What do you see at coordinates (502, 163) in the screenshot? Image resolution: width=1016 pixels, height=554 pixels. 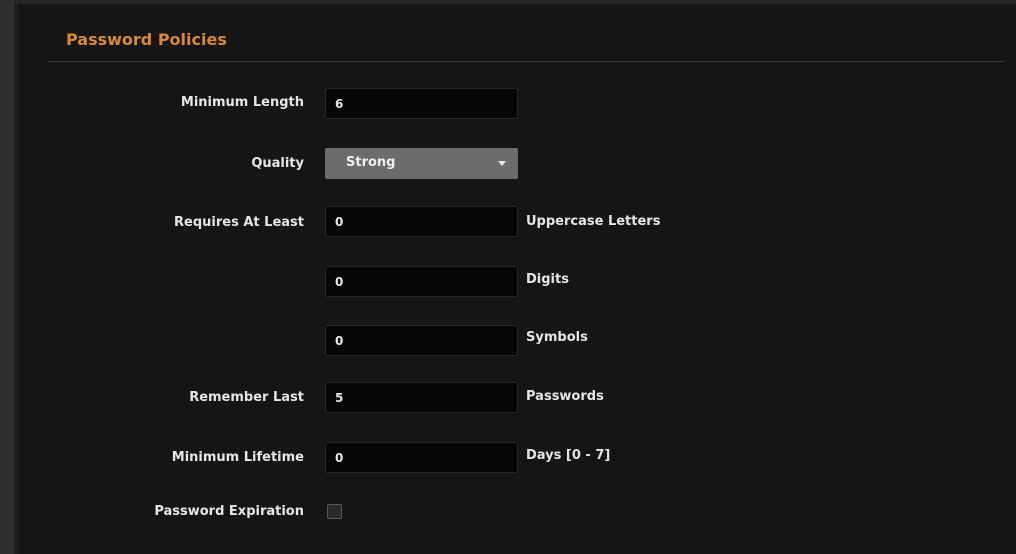 I see `caret-down-icon` at bounding box center [502, 163].